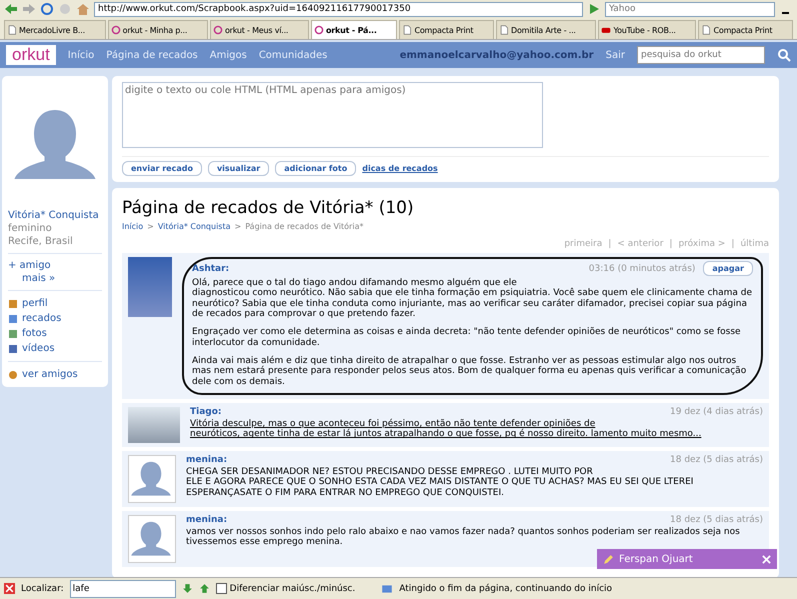 The width and height of the screenshot is (797, 599). What do you see at coordinates (332, 115) in the screenshot?
I see `scrap-input-field: digite o texto ou cole HTML (HTML apenas para amigos)` at bounding box center [332, 115].